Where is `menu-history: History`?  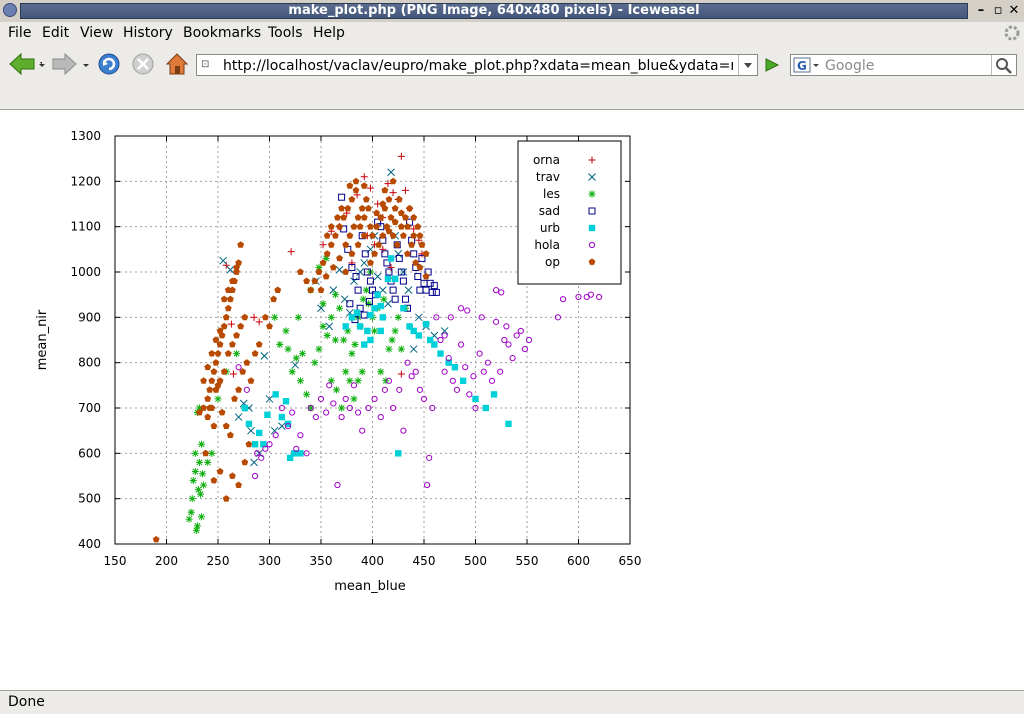
menu-history: History is located at coordinates (148, 33).